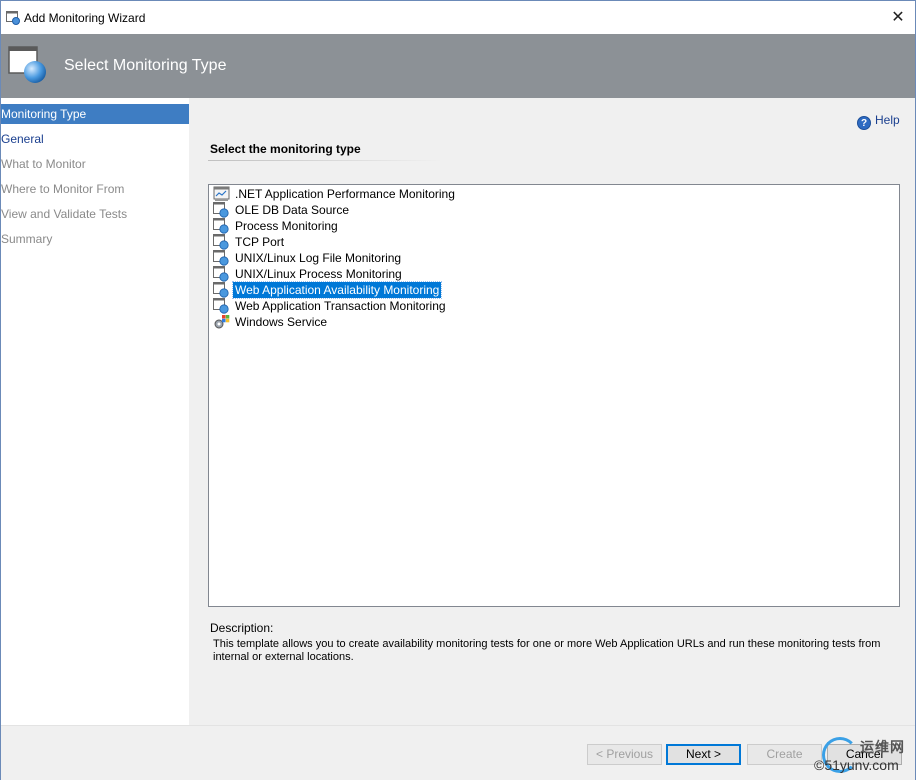 The height and width of the screenshot is (782, 923). Describe the element at coordinates (703, 754) in the screenshot. I see `next-button: Next >` at that location.